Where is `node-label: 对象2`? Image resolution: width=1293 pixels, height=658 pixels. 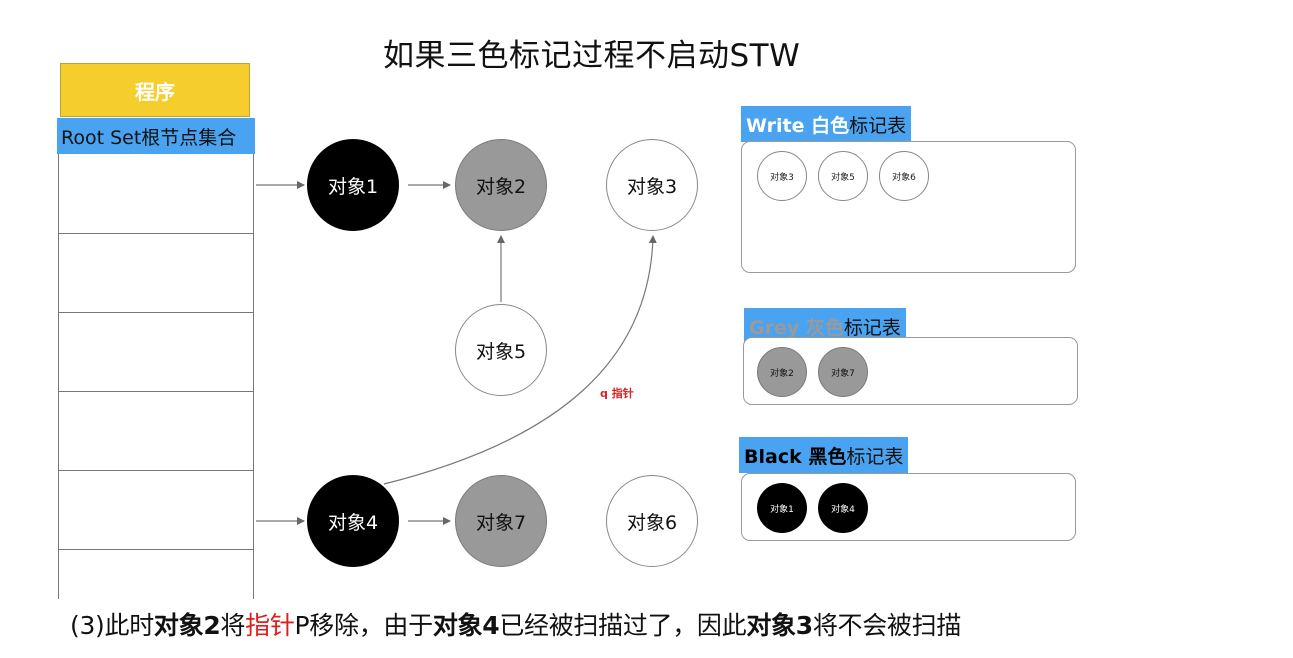 node-label: 对象2 is located at coordinates (501, 186).